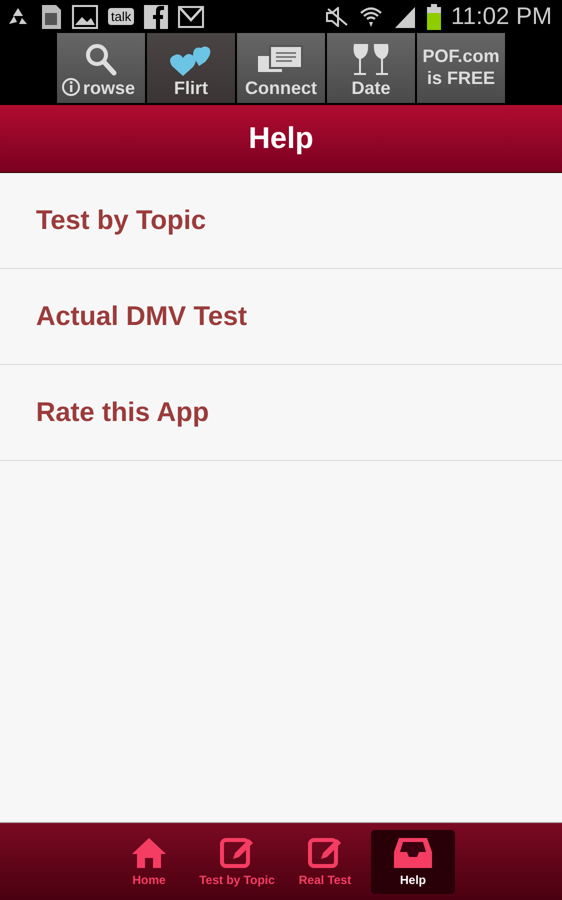  Describe the element at coordinates (101, 60) in the screenshot. I see `search-icon` at that location.